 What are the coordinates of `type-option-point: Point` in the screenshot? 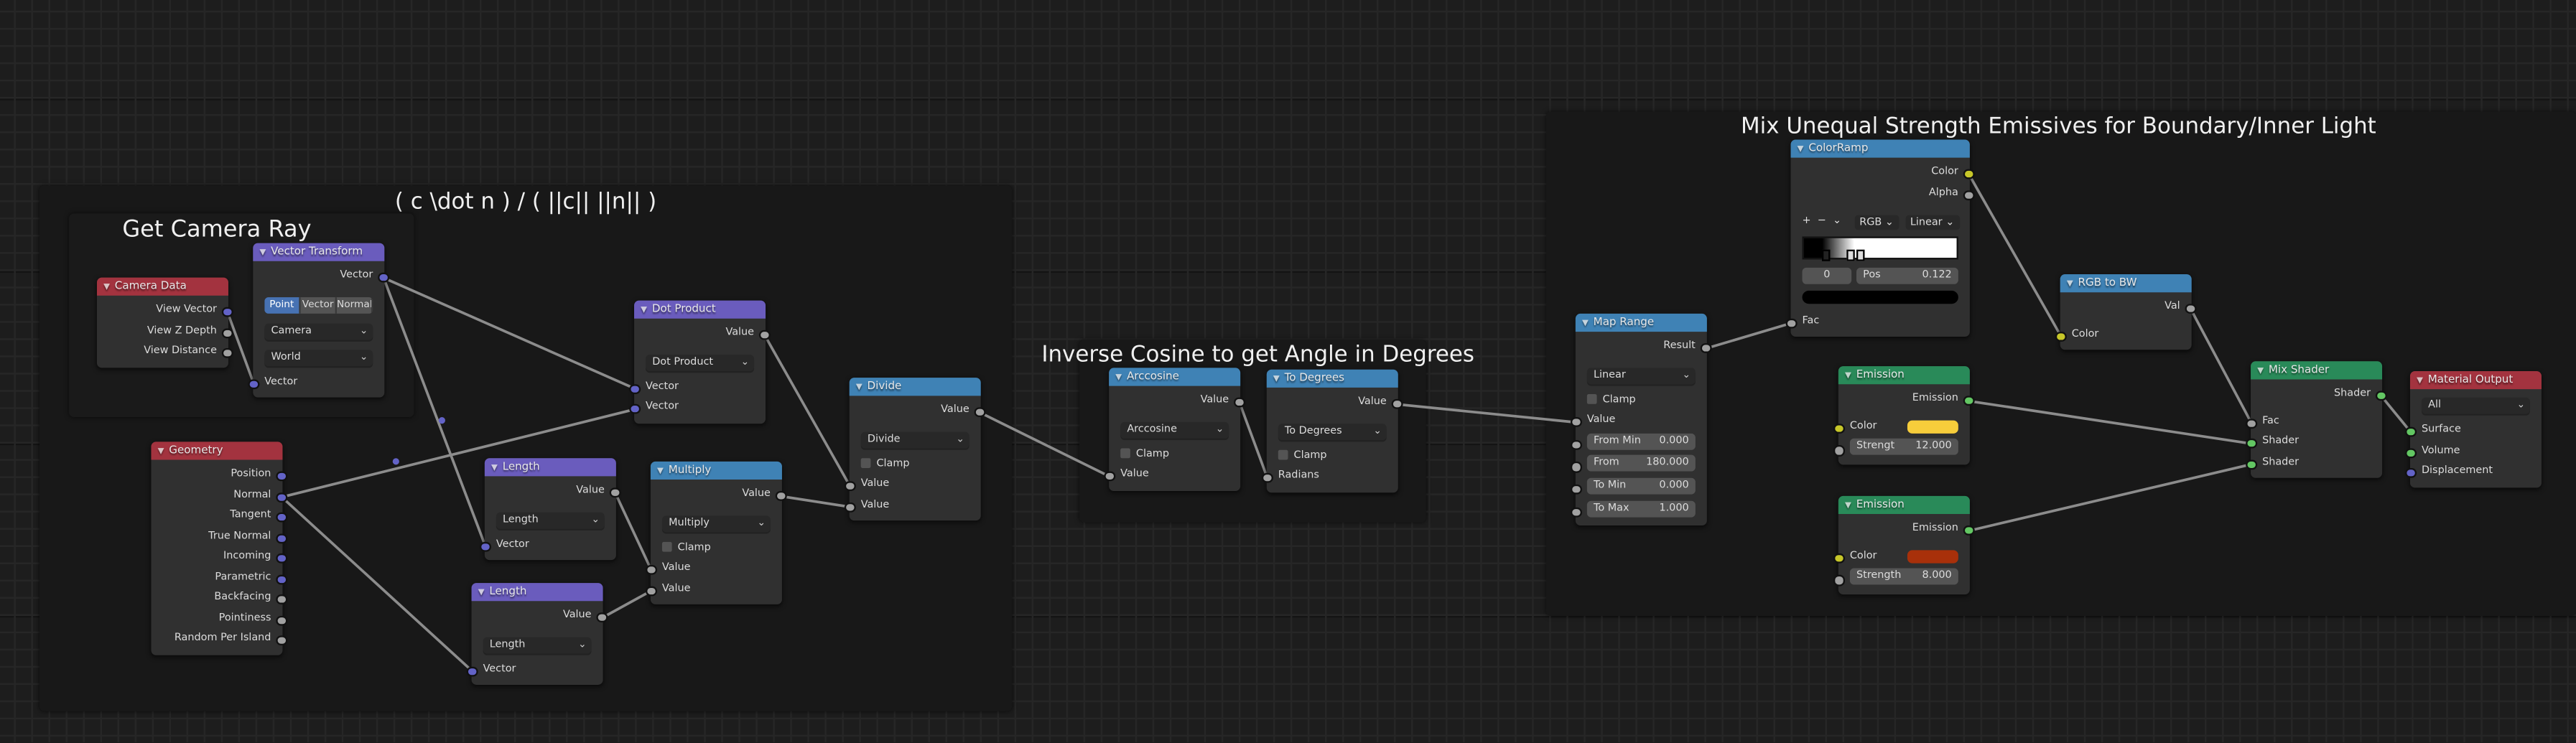 It's located at (282, 304).